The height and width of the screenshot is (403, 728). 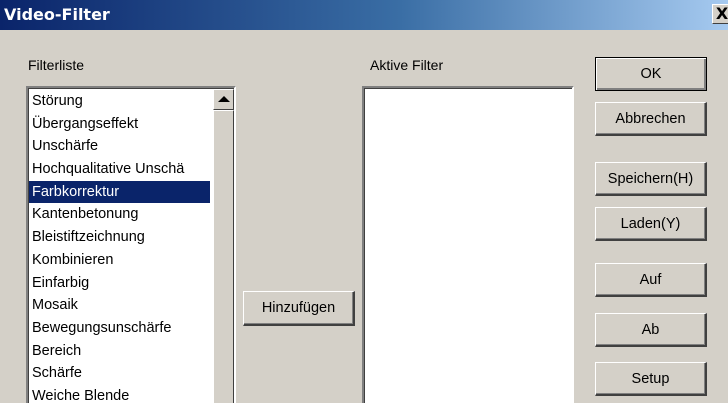 I want to click on list-item: Kantenbetonung, so click(x=119, y=214).